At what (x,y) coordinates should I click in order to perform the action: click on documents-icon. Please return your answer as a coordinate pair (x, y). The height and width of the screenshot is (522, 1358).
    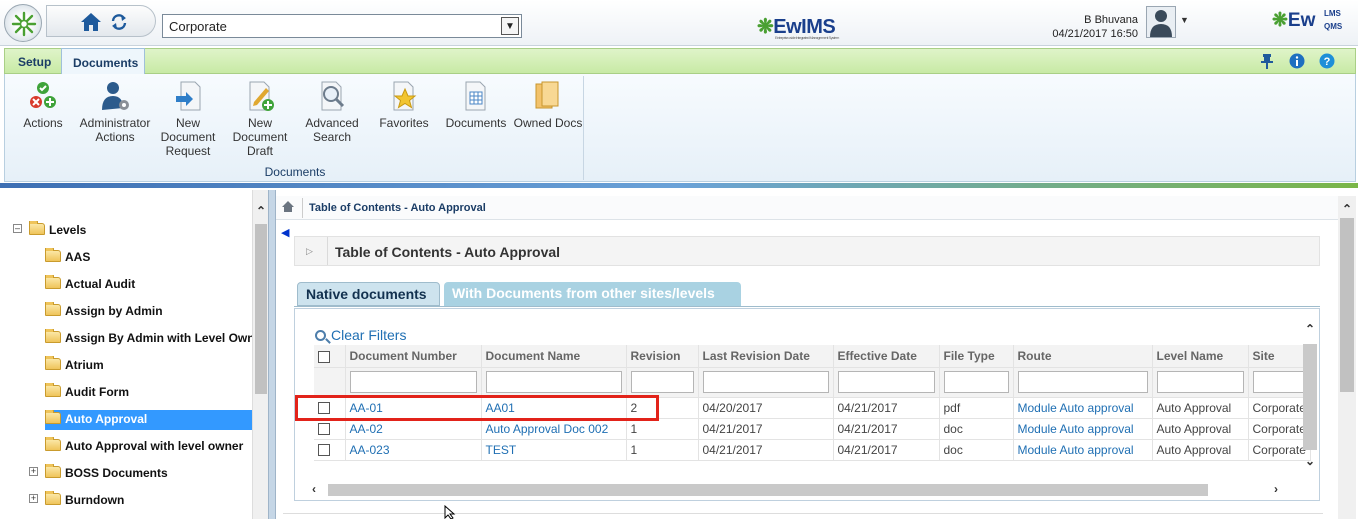
    Looking at the image, I should click on (476, 96).